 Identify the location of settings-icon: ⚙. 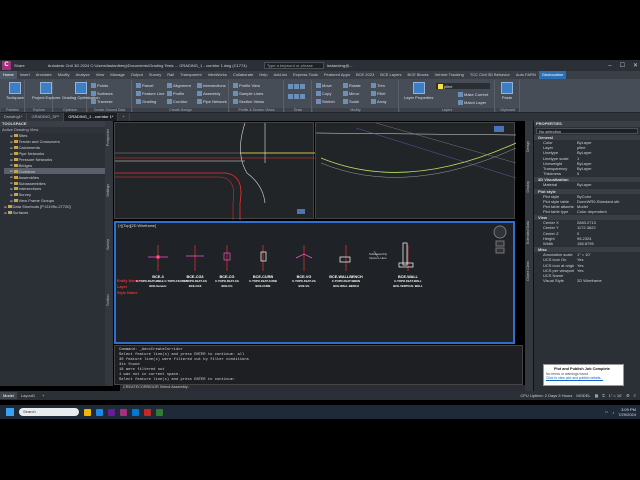
(628, 395).